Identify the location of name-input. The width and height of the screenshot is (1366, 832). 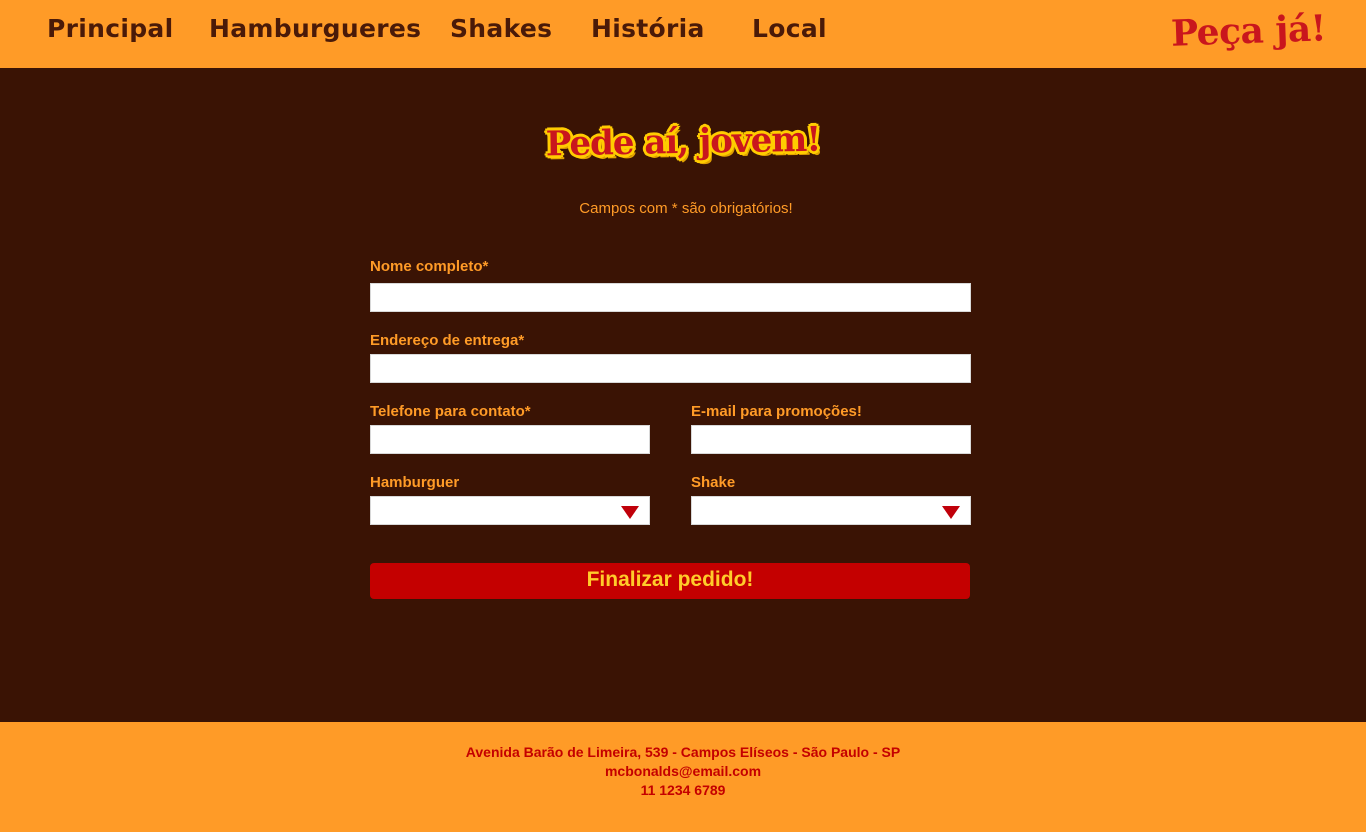
(670, 297).